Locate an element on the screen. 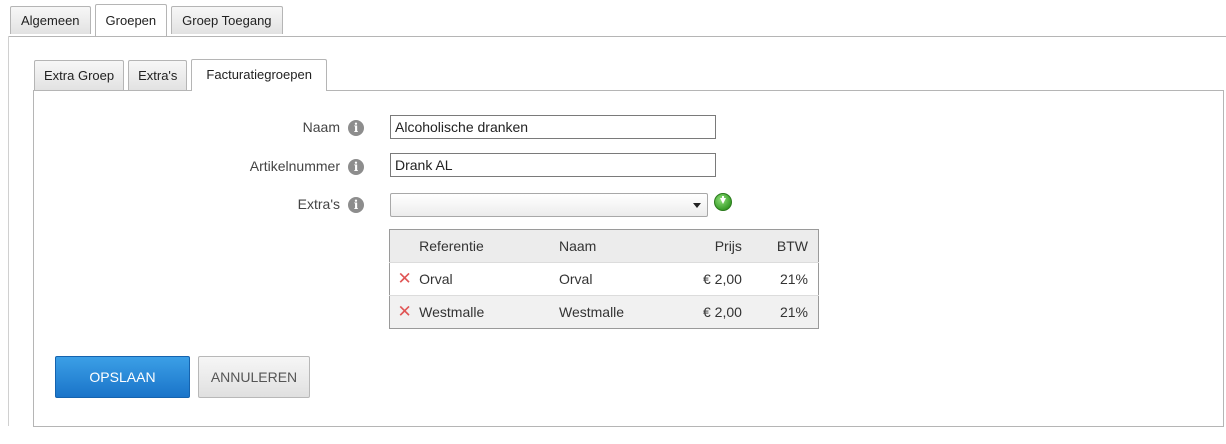 Image resolution: width=1226 pixels, height=444 pixels. main-tab-bar: Algemeen Groepen Groep Toegang is located at coordinates (148, 20).